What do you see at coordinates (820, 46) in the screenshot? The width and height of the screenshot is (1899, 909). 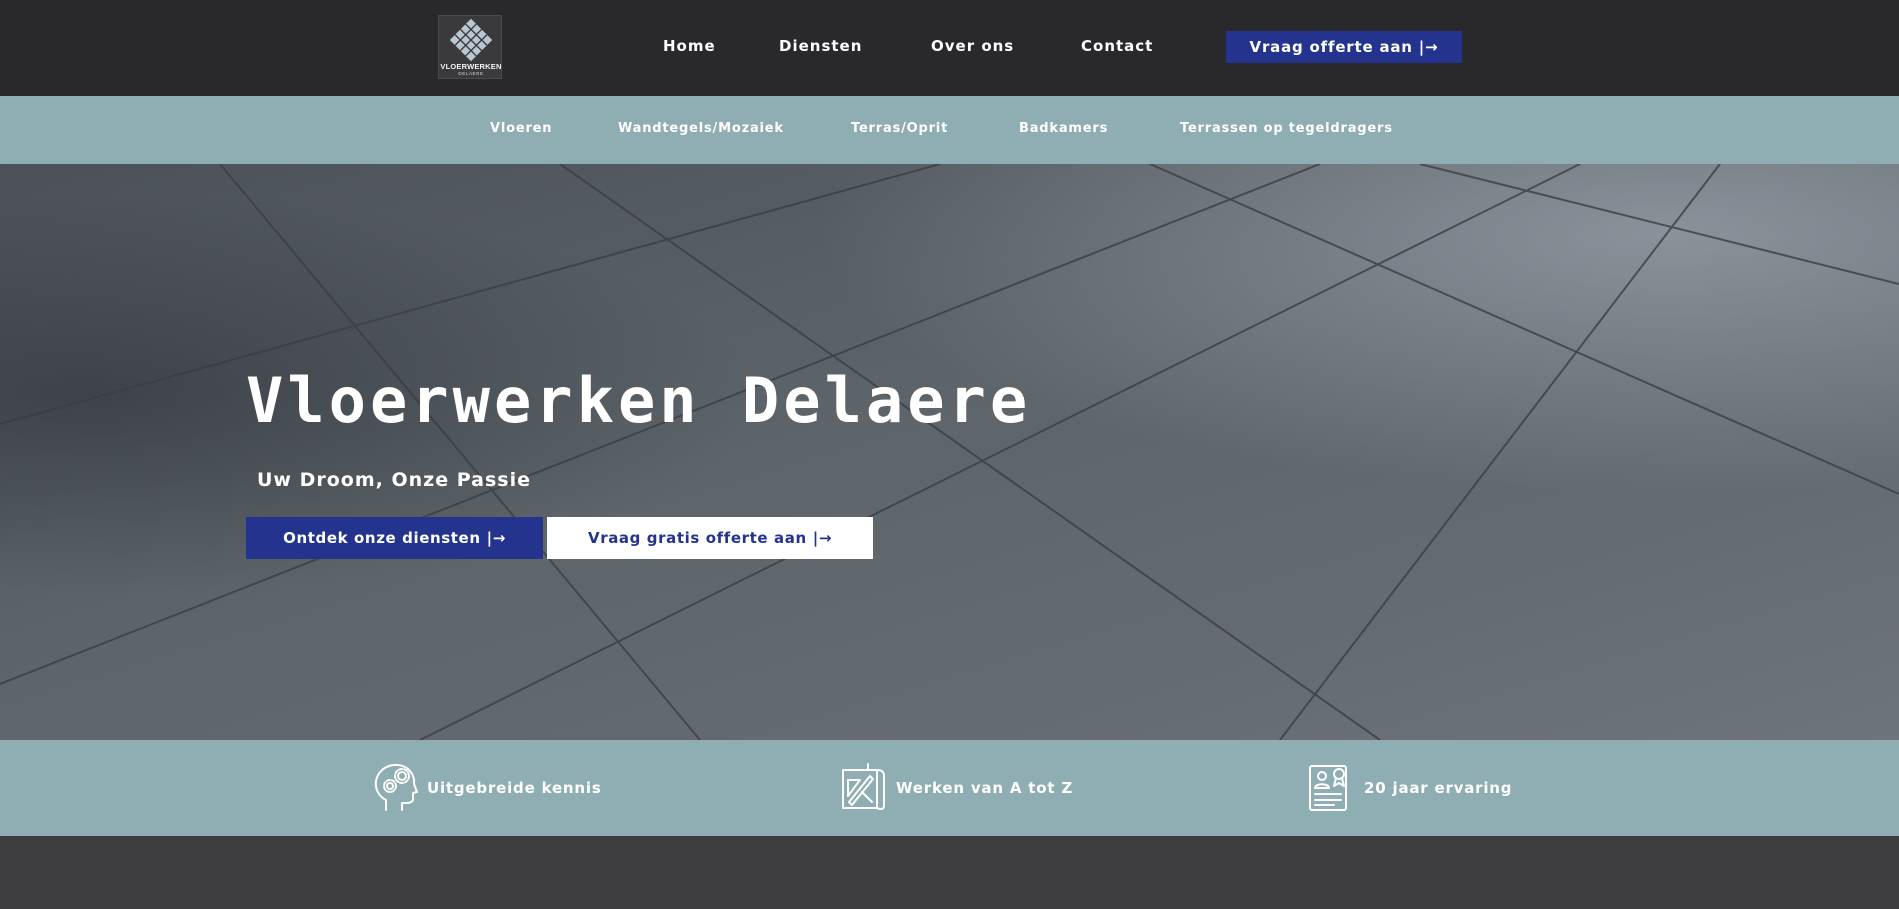 I see `nav-diensten: Diensten` at bounding box center [820, 46].